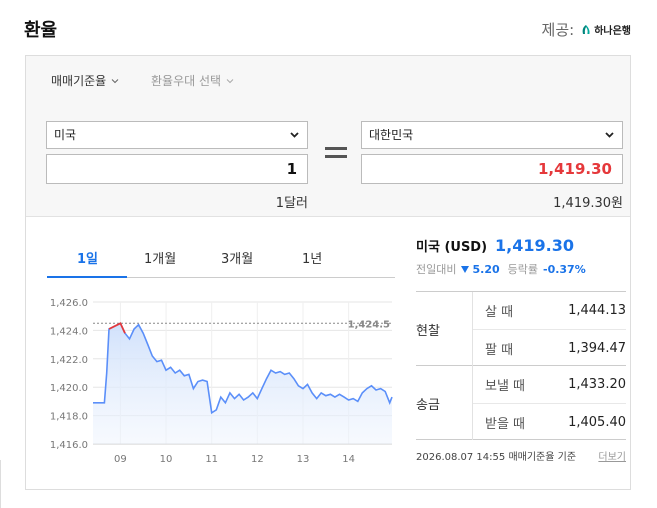 Image resolution: width=657 pixels, height=508 pixels. I want to click on bank-logo: 하나은행, so click(605, 29).